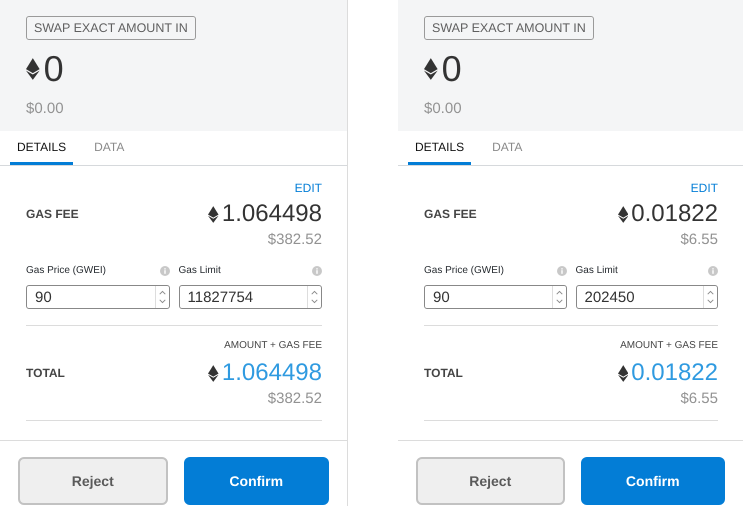  What do you see at coordinates (272, 214) in the screenshot?
I see `gas-fee-amount: 1.064498` at bounding box center [272, 214].